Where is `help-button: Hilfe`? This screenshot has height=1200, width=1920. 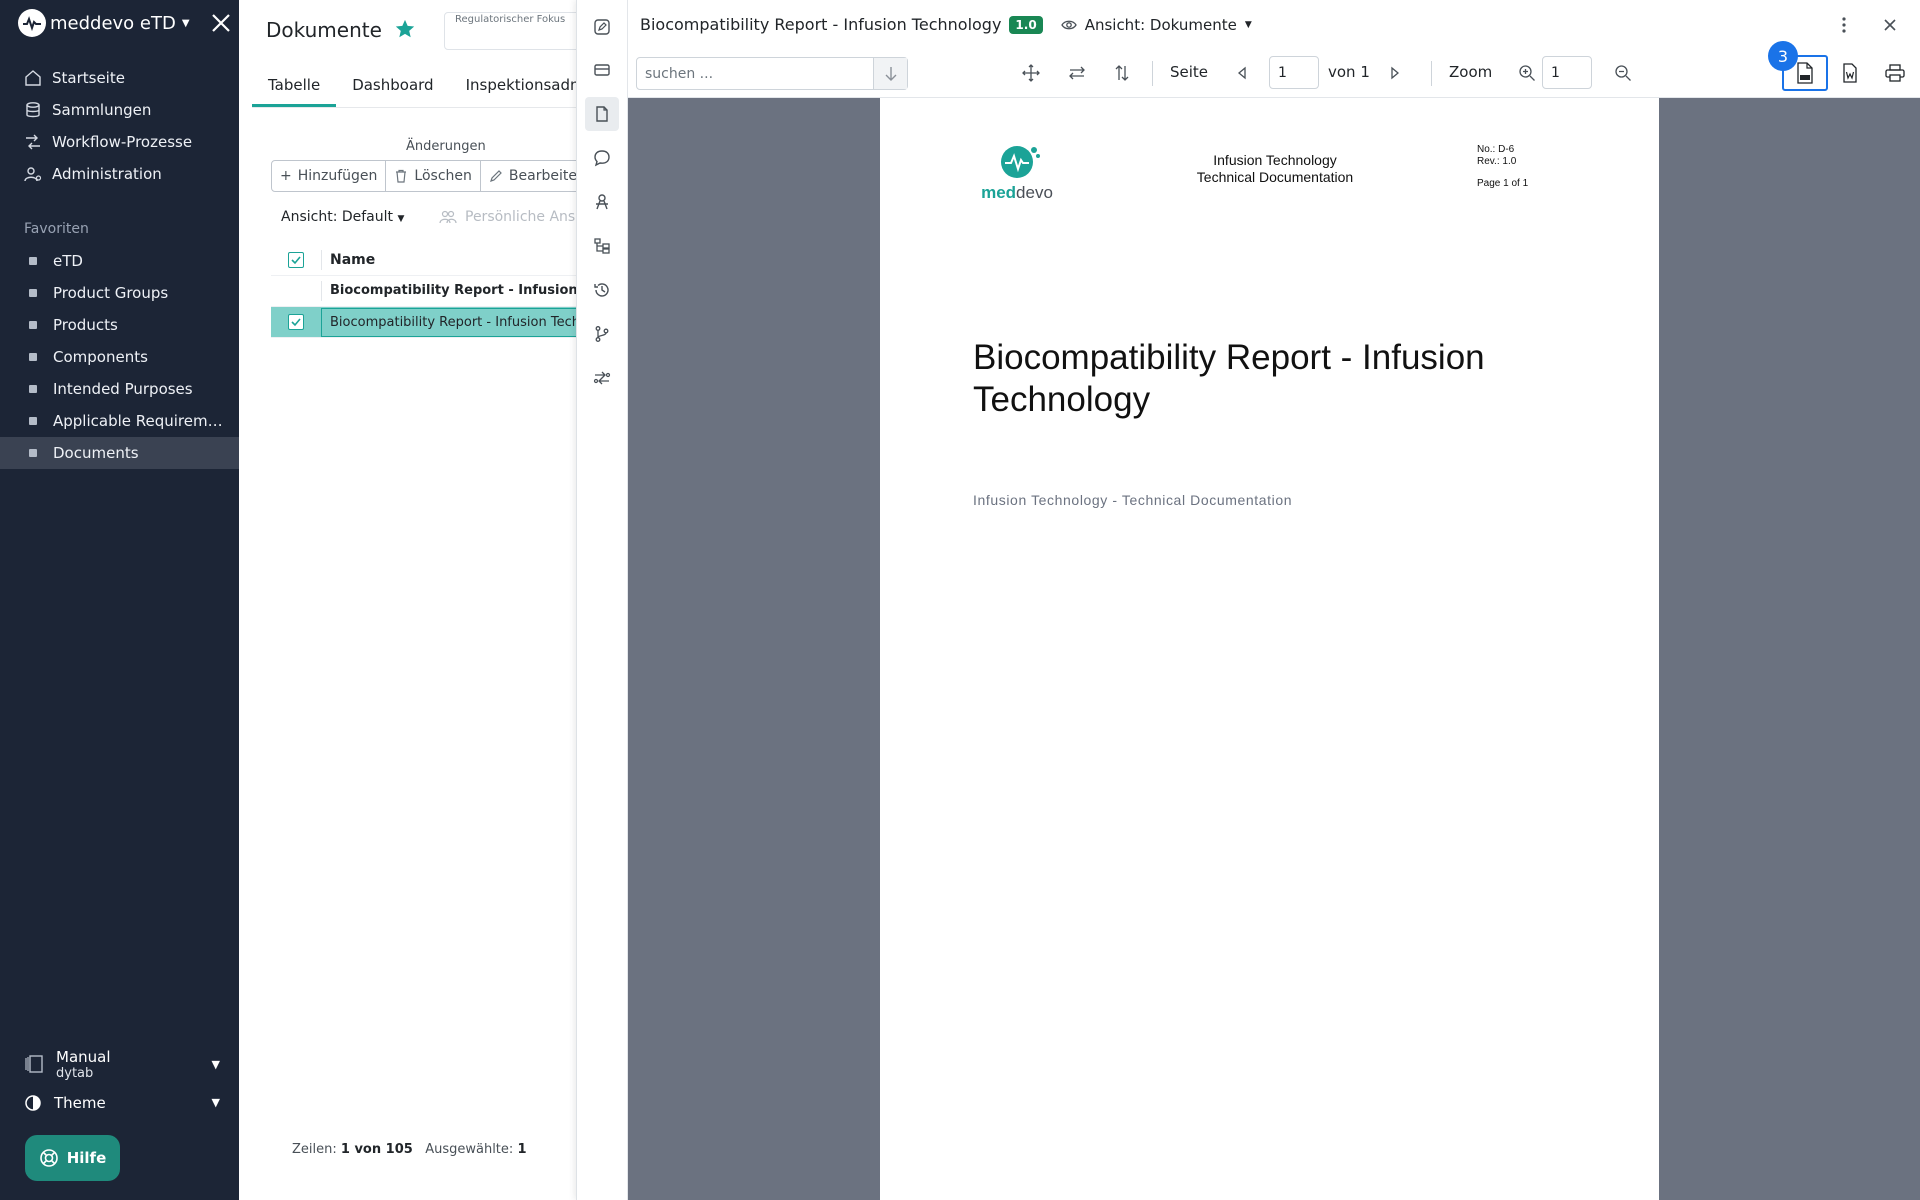
help-button: Hilfe is located at coordinates (72, 1158).